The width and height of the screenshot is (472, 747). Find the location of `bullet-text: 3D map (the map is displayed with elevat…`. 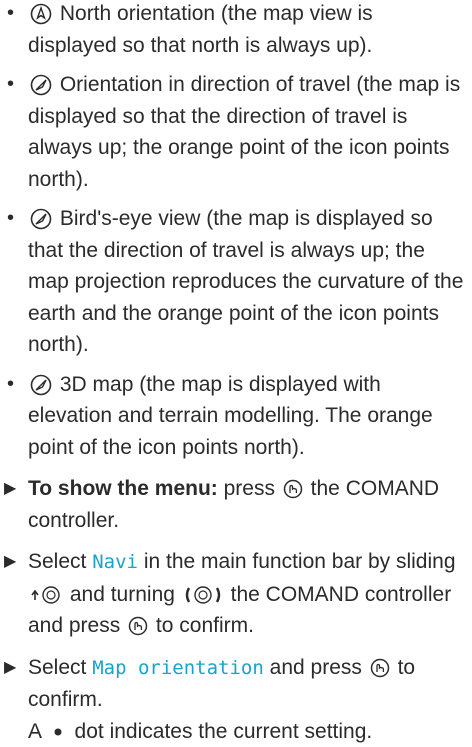

bullet-text: 3D map (the map is displayed with elevat… is located at coordinates (230, 416).